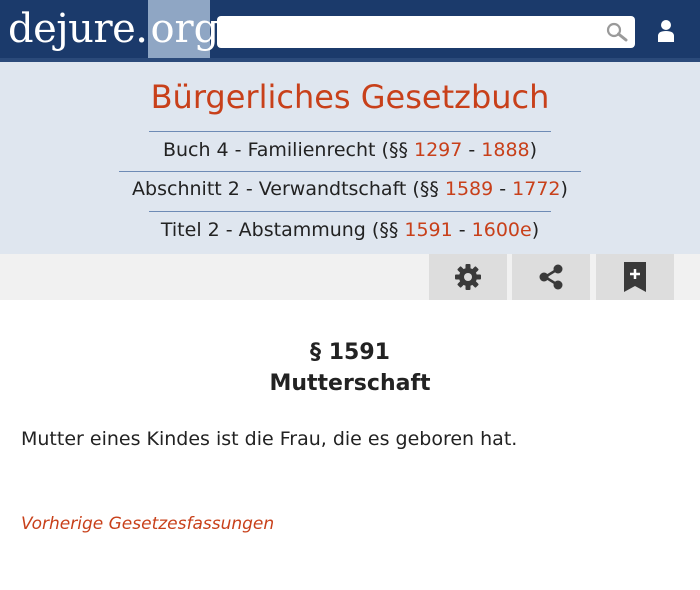  What do you see at coordinates (288, 189) in the screenshot?
I see `section-label: Abschnitt 2 - Verwandtschaft (§§` at bounding box center [288, 189].